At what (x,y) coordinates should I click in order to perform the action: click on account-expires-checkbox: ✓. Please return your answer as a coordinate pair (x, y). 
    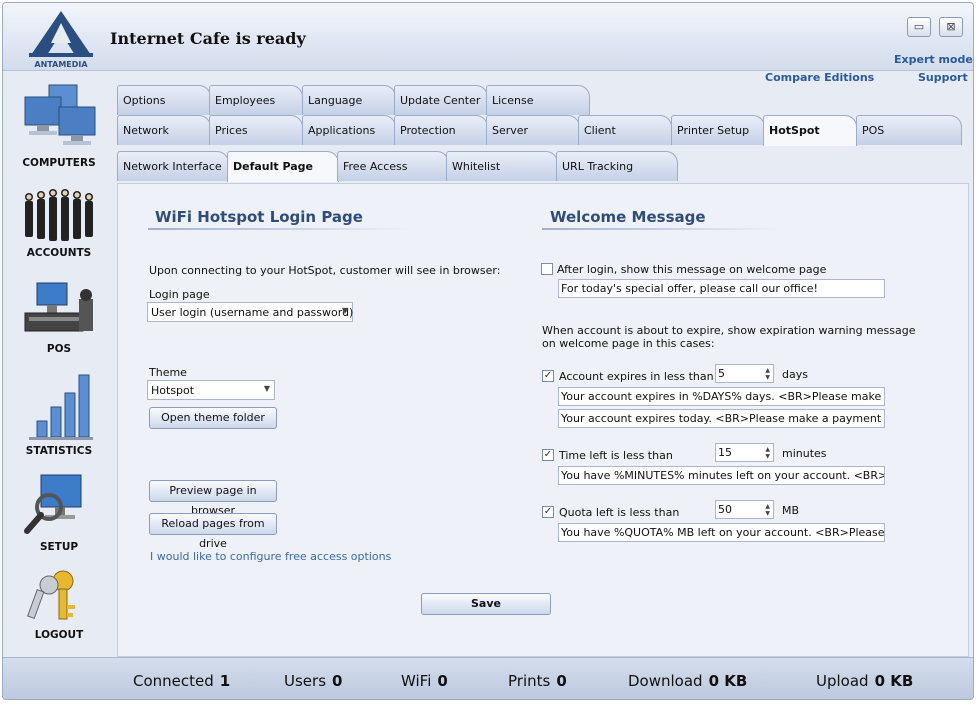
    Looking at the image, I should click on (548, 376).